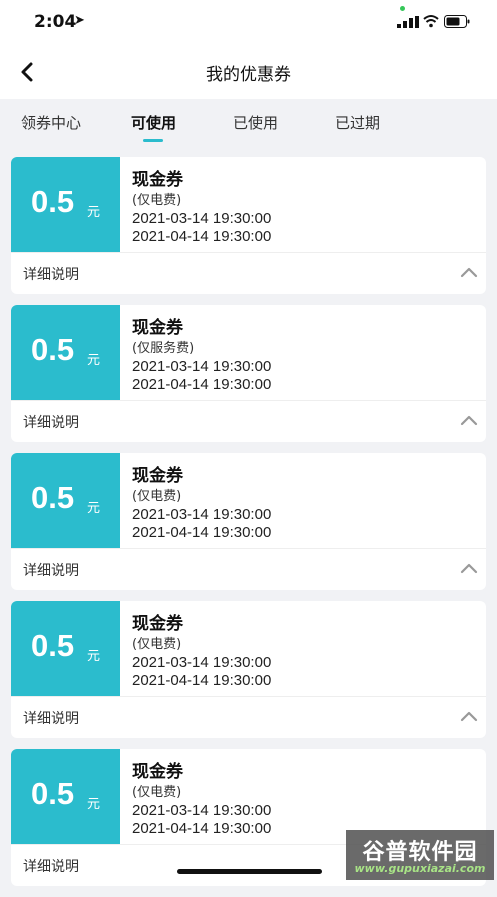 This screenshot has width=497, height=897. Describe the element at coordinates (255, 122) in the screenshot. I see `tab-used: 已使用` at that location.